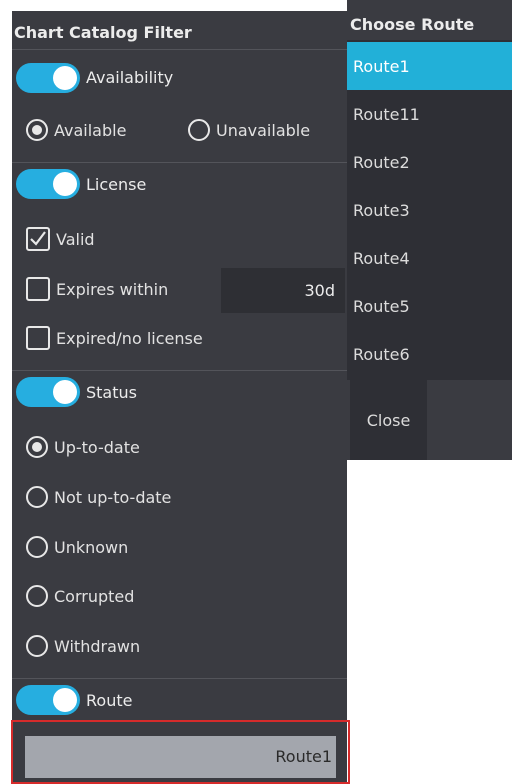  Describe the element at coordinates (109, 700) in the screenshot. I see `route-label: Route` at that location.